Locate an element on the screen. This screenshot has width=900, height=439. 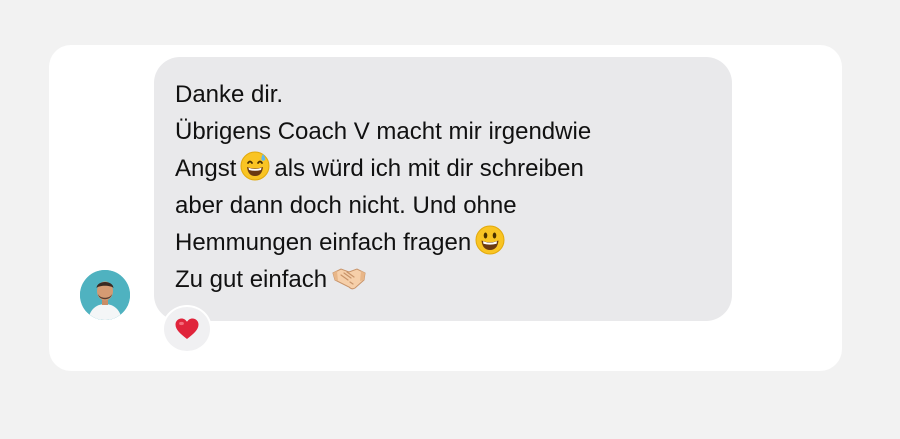
grinning-sweat-emoji-icon is located at coordinates (255, 171).